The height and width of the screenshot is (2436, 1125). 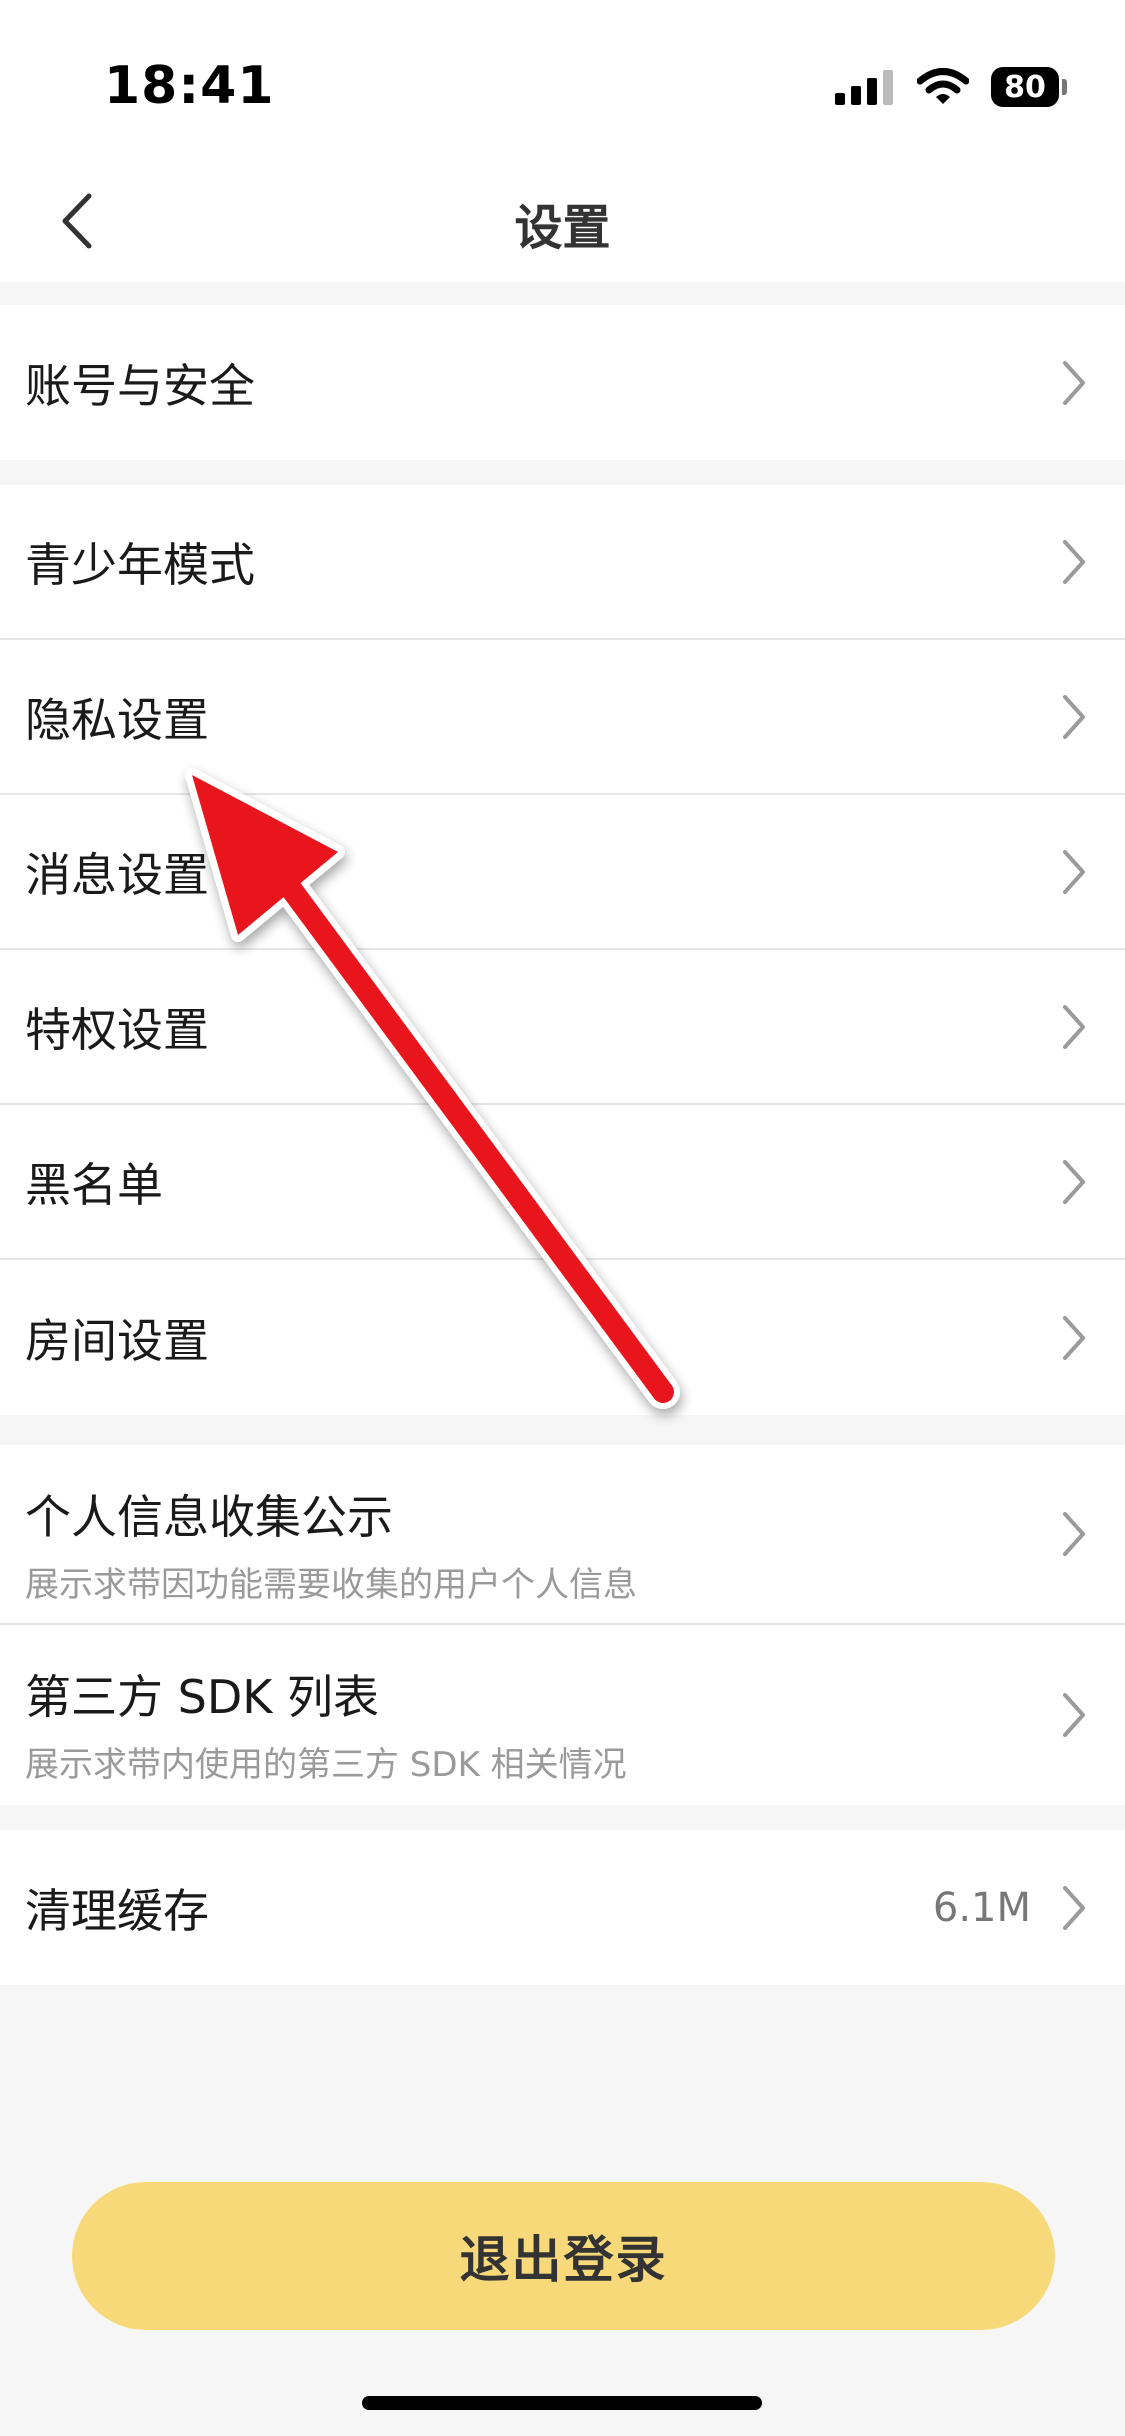 I want to click on row-label: 黑名单, so click(x=94, y=1184).